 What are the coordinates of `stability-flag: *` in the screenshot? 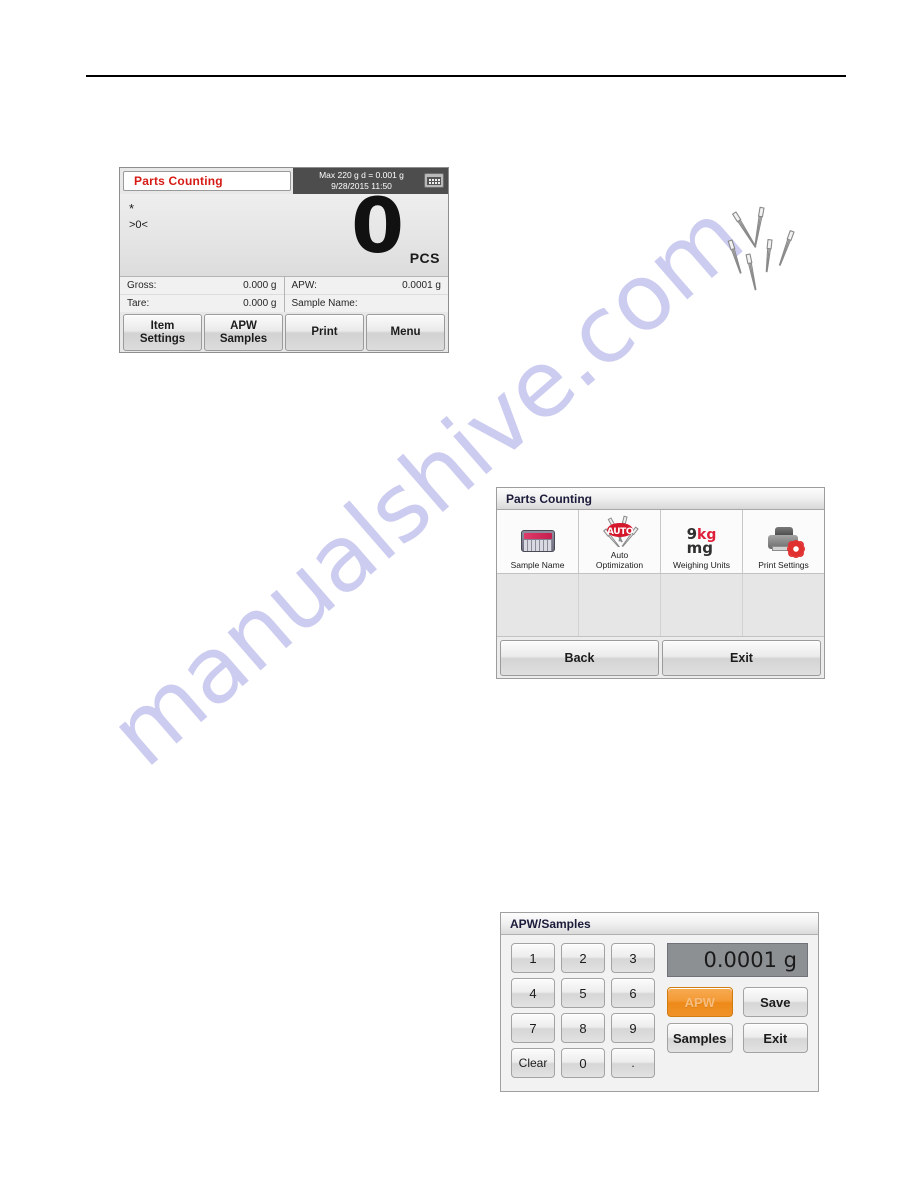 It's located at (132, 208).